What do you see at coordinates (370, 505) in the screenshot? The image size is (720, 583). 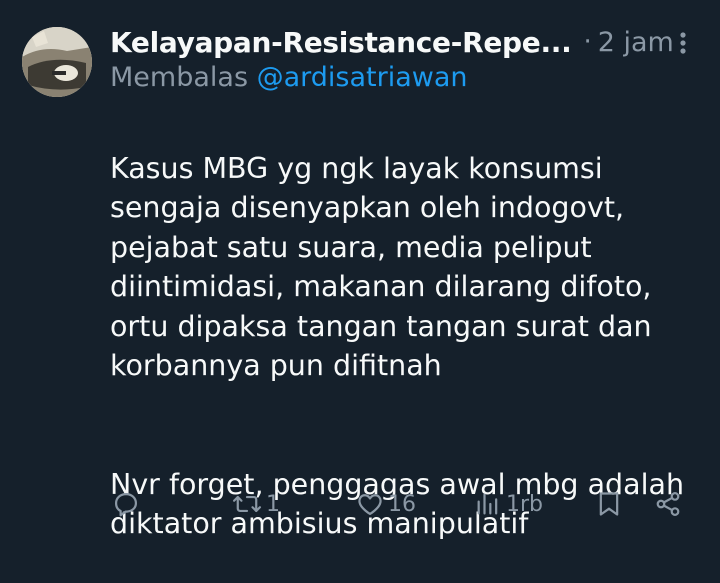 I see `heart-icon` at bounding box center [370, 505].